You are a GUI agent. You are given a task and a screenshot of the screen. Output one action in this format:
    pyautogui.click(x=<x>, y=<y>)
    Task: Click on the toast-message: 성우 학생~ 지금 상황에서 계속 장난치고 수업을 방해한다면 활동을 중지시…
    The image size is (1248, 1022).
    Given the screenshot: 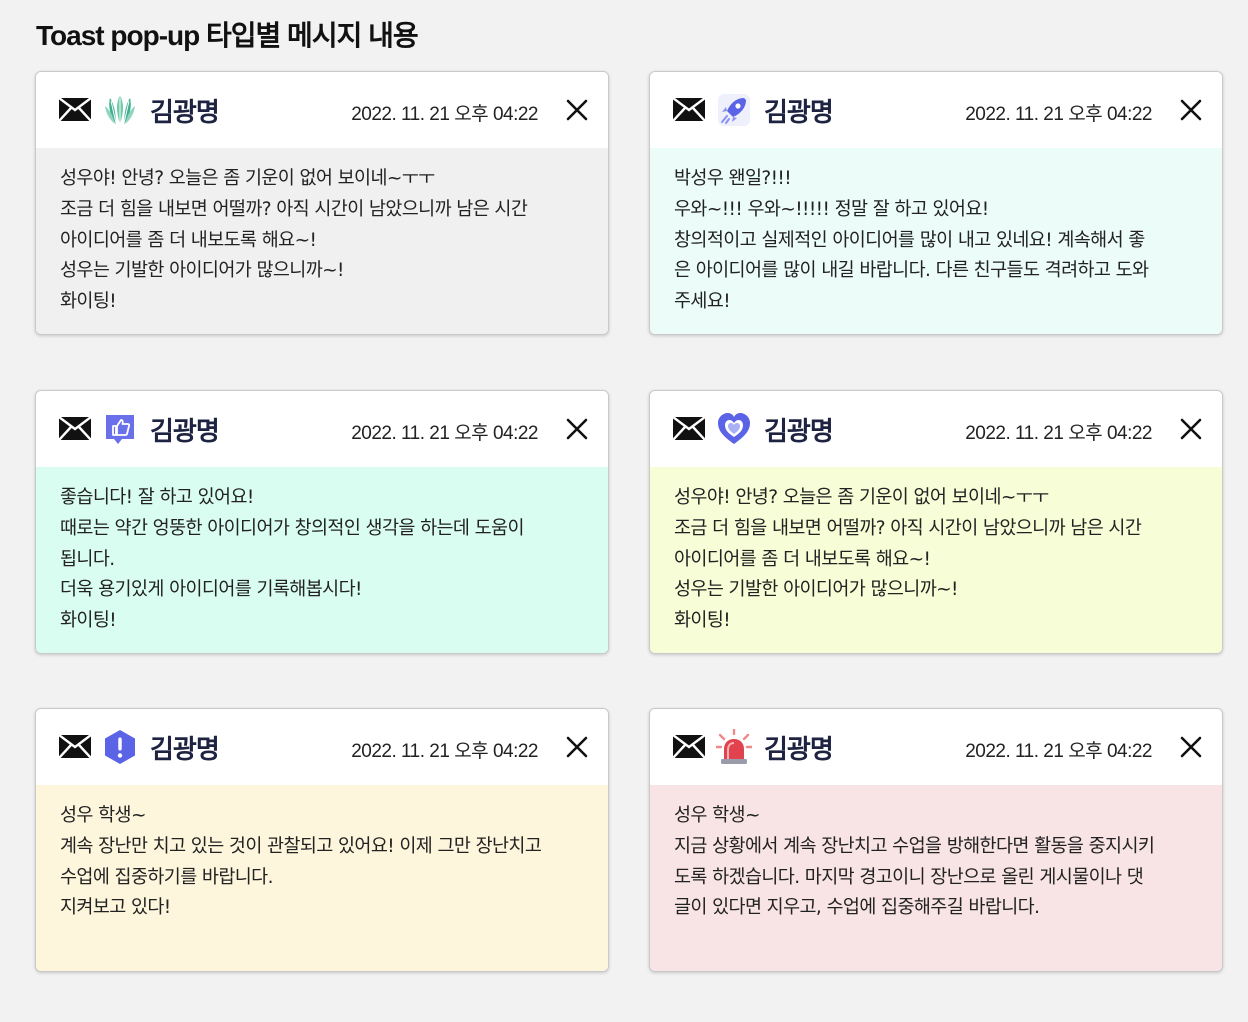 What is the action you would take?
    pyautogui.click(x=936, y=878)
    